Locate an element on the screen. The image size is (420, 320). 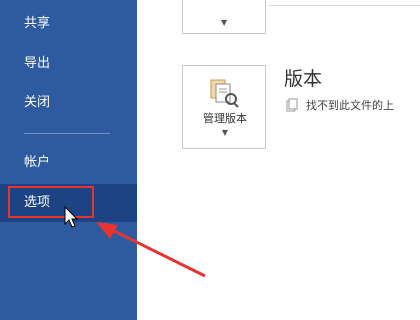
sidebar-item-label: 帐户 is located at coordinates (37, 162).